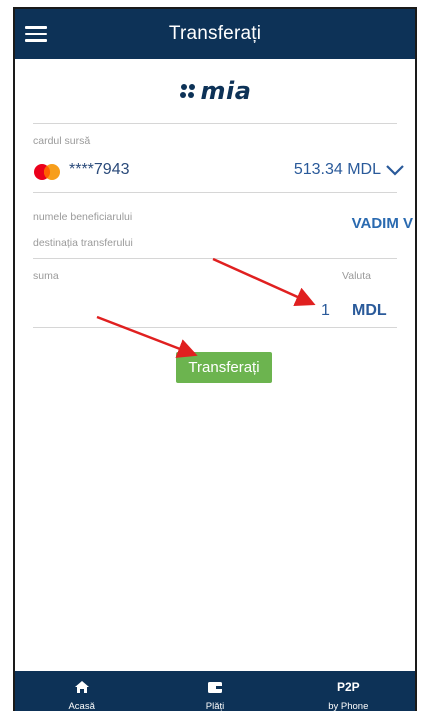 This screenshot has width=428, height=711. I want to click on amount-label: suma, so click(46, 276).